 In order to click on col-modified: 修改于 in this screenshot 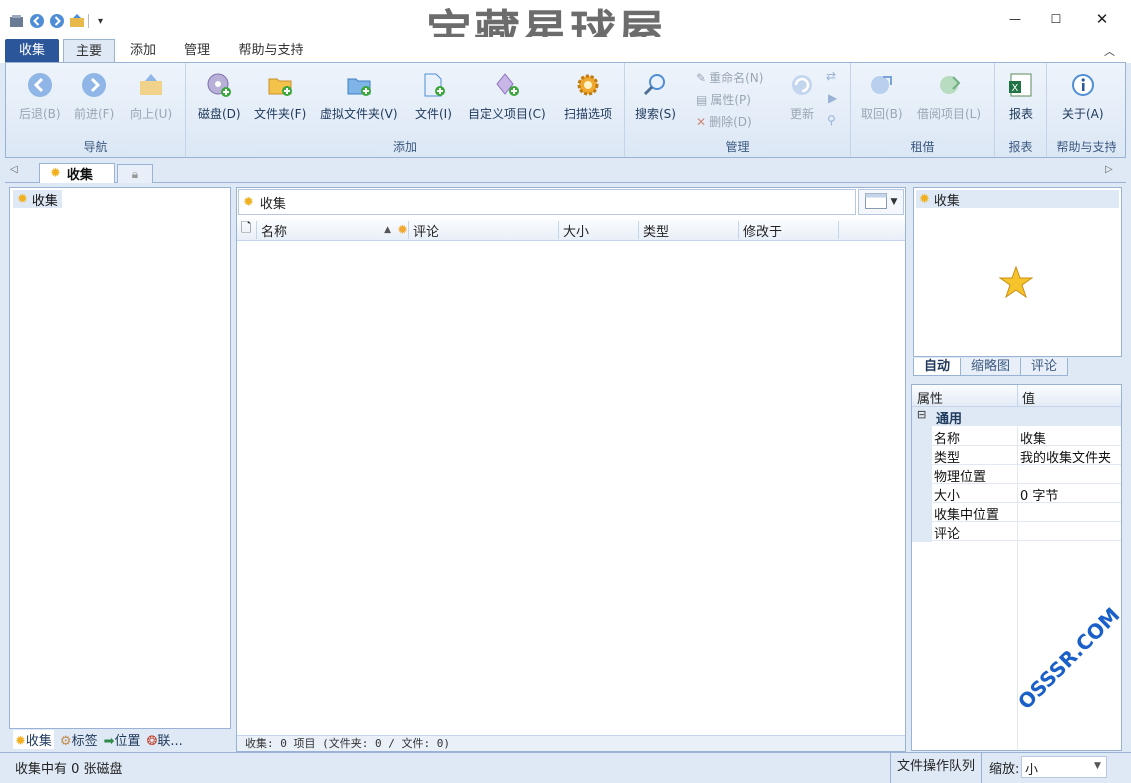, I will do `click(789, 230)`.